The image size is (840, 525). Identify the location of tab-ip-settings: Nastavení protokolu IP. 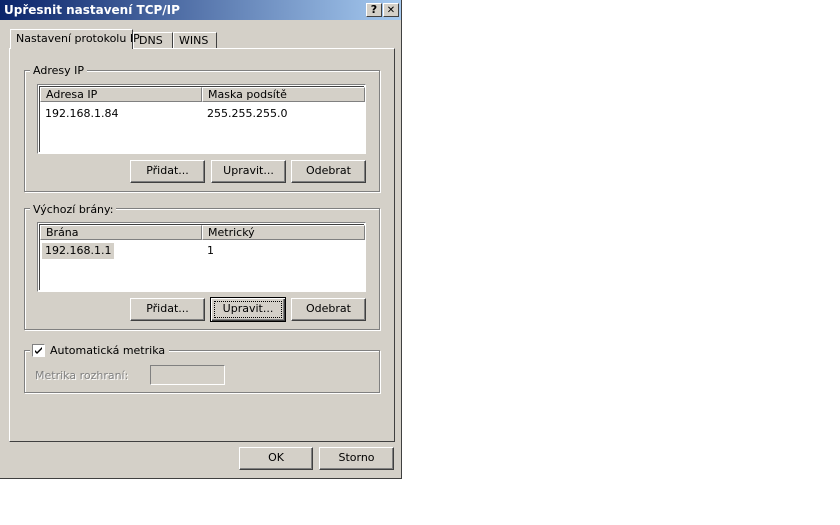
(75, 39).